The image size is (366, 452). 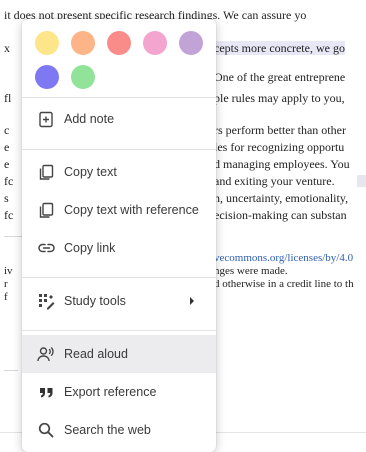 I want to click on doc-line: ple rules may apply to you,, so click(x=279, y=98).